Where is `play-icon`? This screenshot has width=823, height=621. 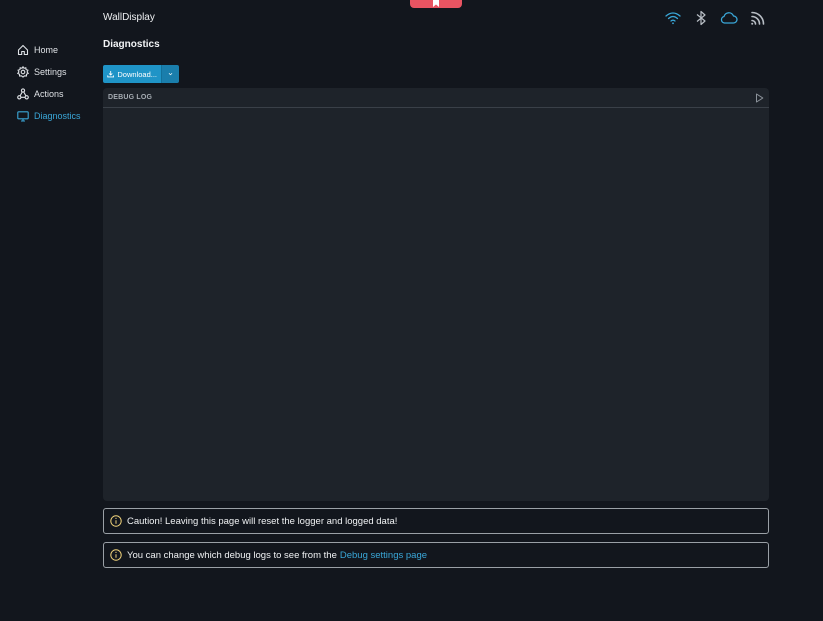
play-icon is located at coordinates (760, 97).